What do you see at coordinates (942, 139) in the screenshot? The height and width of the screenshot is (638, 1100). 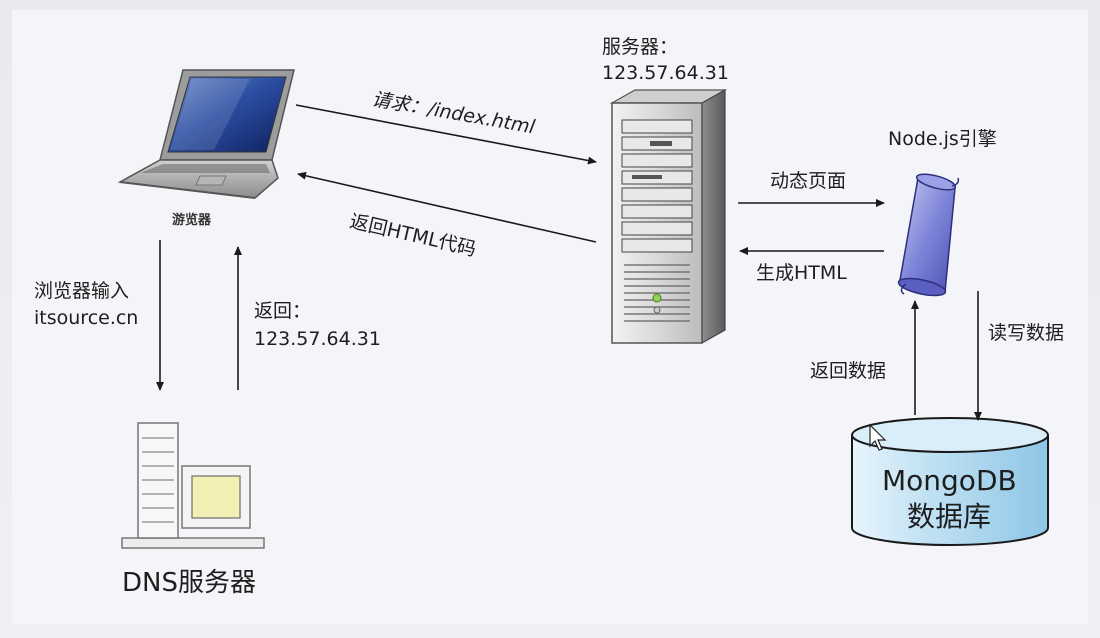 I see `node-engine-label: Node.js引擎` at bounding box center [942, 139].